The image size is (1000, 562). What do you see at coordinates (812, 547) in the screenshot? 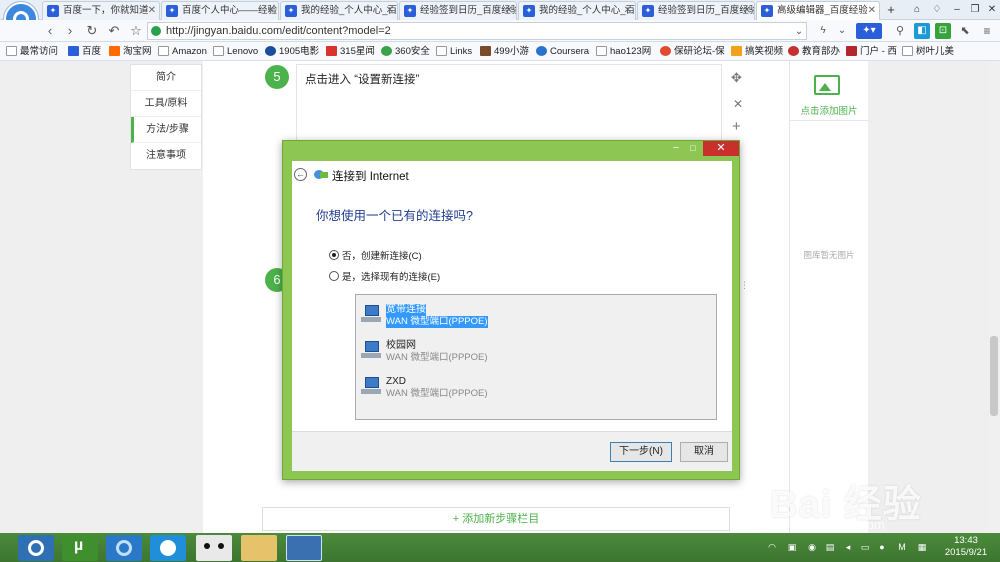
I see `camera-icon: ◉` at bounding box center [812, 547].